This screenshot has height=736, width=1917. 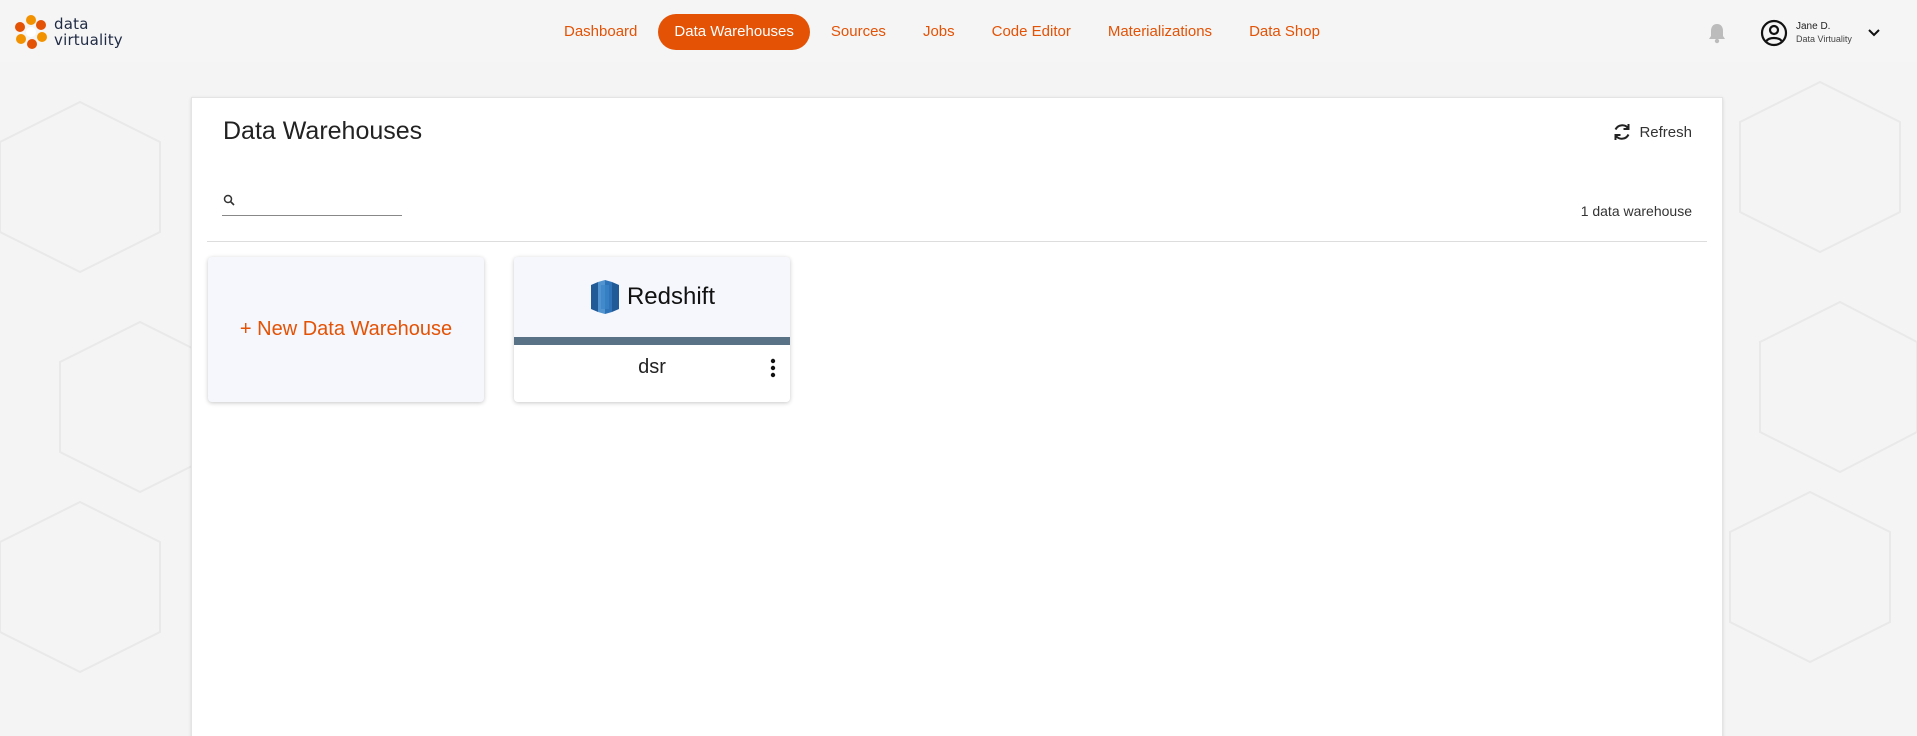 I want to click on app-logo: data virtuality, so click(x=67, y=32).